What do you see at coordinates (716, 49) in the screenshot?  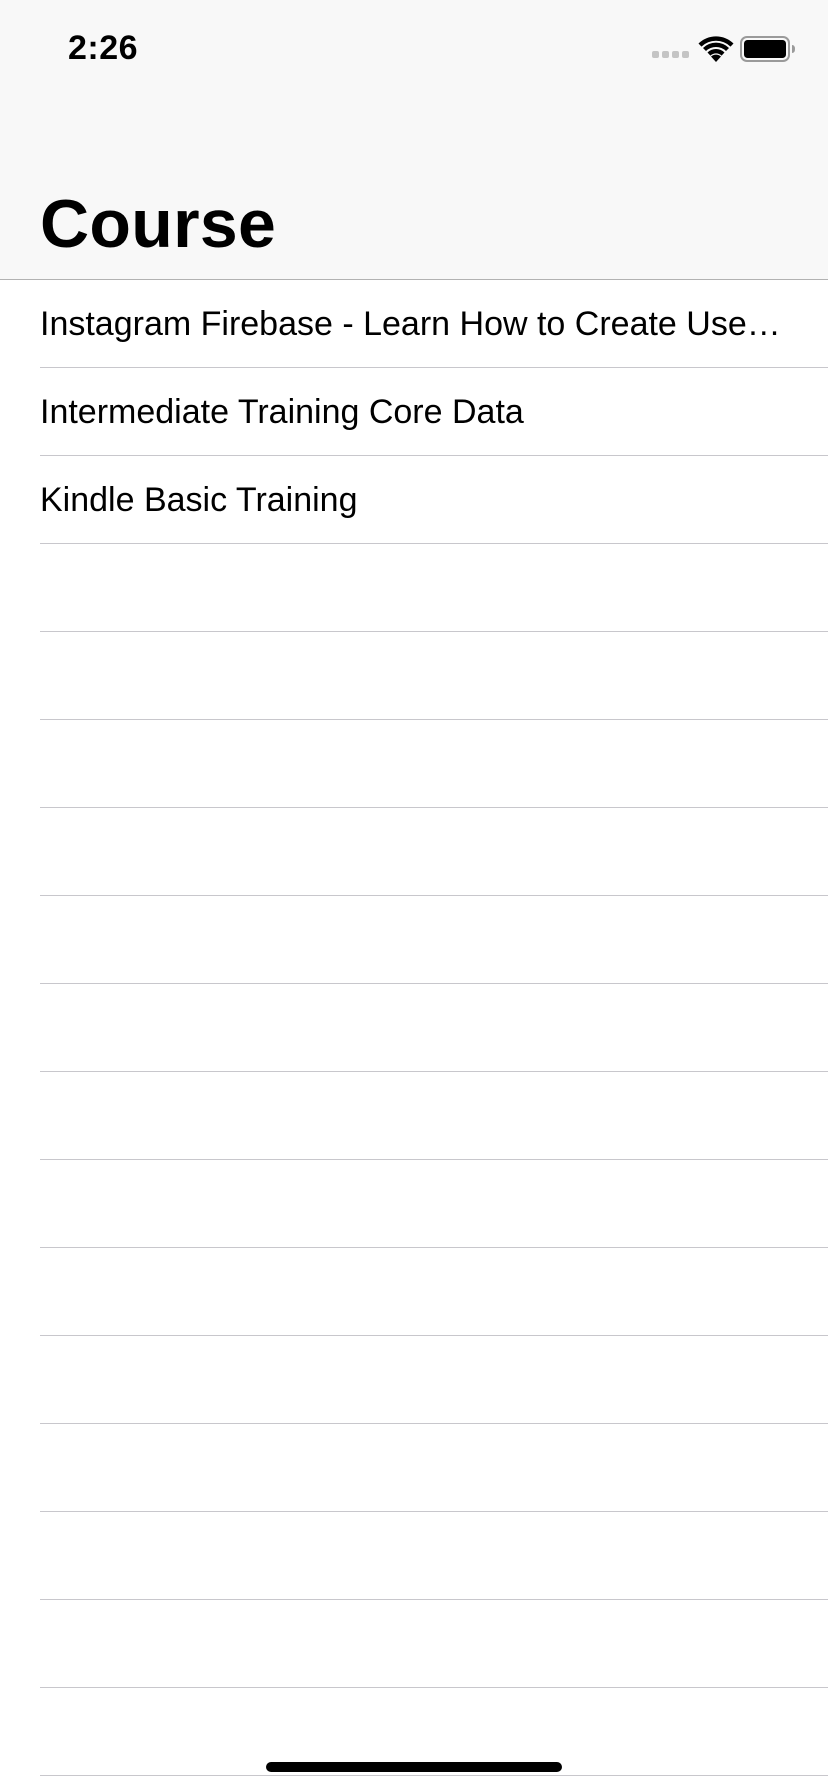 I see `wifi-icon` at bounding box center [716, 49].